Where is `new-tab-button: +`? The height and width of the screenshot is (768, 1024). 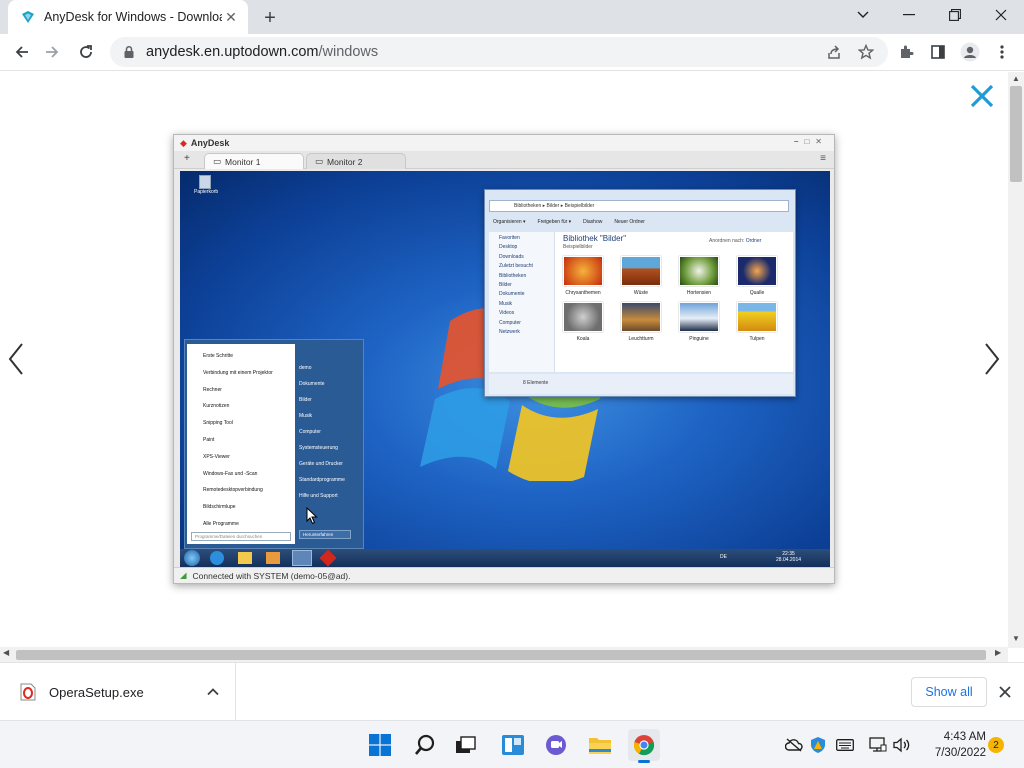 new-tab-button: + is located at coordinates (270, 18).